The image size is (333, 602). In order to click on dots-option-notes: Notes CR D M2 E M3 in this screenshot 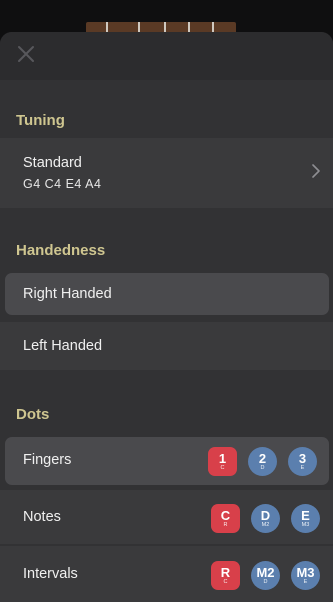, I will do `click(166, 517)`.